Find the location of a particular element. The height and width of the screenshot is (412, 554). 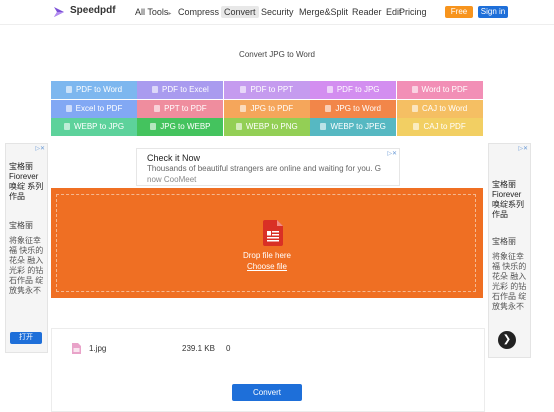

ad-left-subtitle: 宝格丽 is located at coordinates (21, 225).